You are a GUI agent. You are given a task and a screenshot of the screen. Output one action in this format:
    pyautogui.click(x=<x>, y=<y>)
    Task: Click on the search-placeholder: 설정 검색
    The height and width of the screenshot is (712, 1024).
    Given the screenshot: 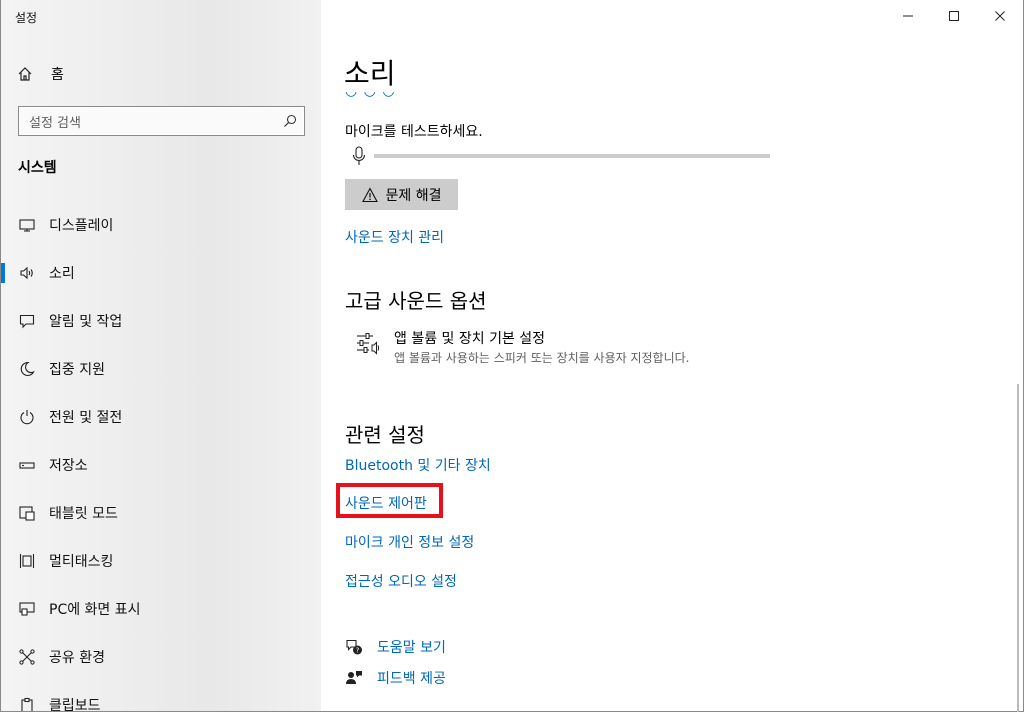 What is the action you would take?
    pyautogui.click(x=55, y=123)
    